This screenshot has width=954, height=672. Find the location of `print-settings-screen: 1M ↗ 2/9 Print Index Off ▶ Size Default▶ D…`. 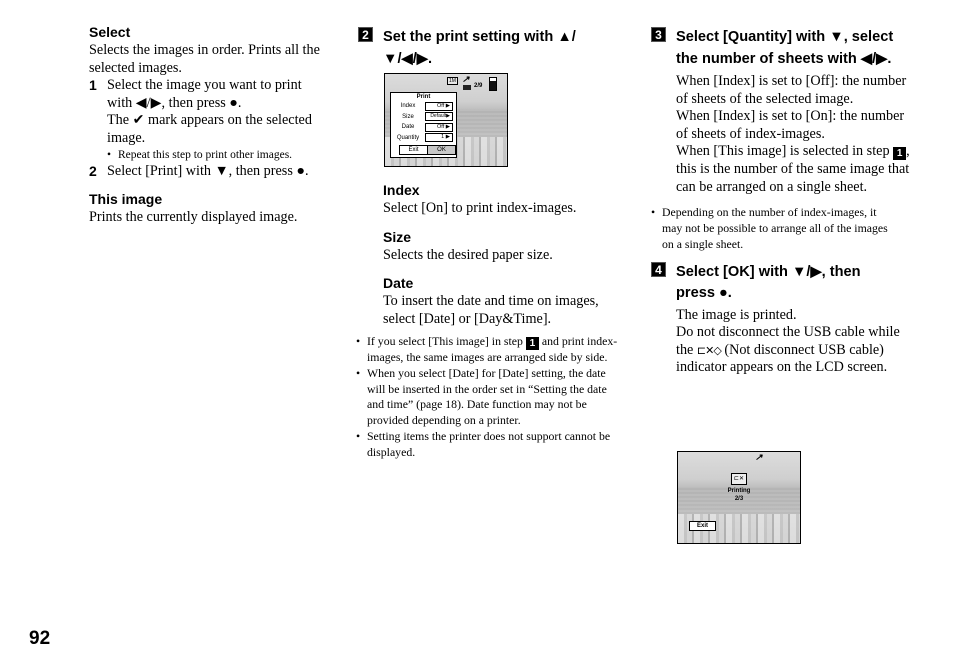

print-settings-screen: 1M ↗ 2/9 Print Index Off ▶ Size Default▶ D… is located at coordinates (446, 120).